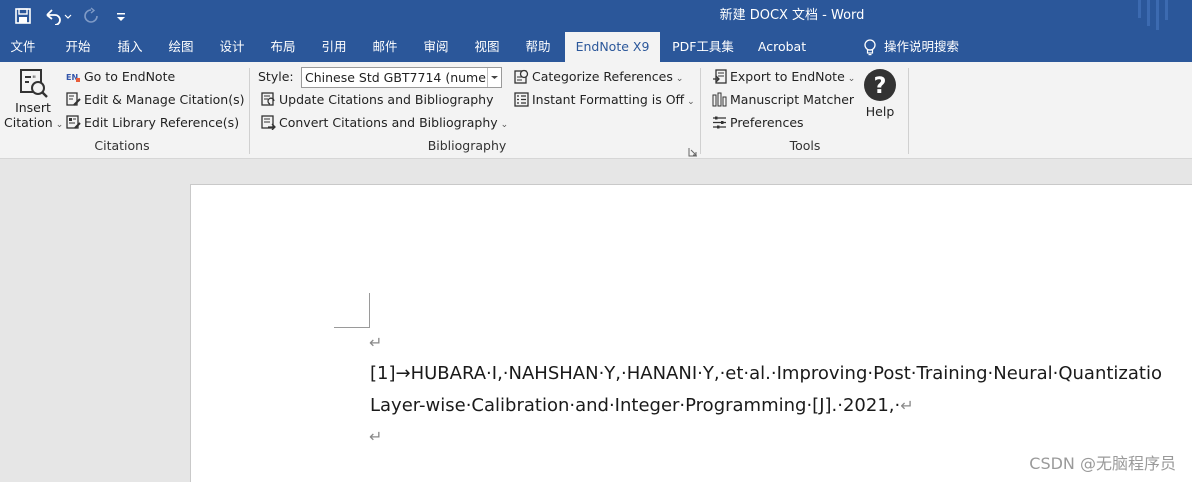 The height and width of the screenshot is (482, 1192). Describe the element at coordinates (1102, 463) in the screenshot. I see `watermark: CSDN @无脑程序员` at that location.